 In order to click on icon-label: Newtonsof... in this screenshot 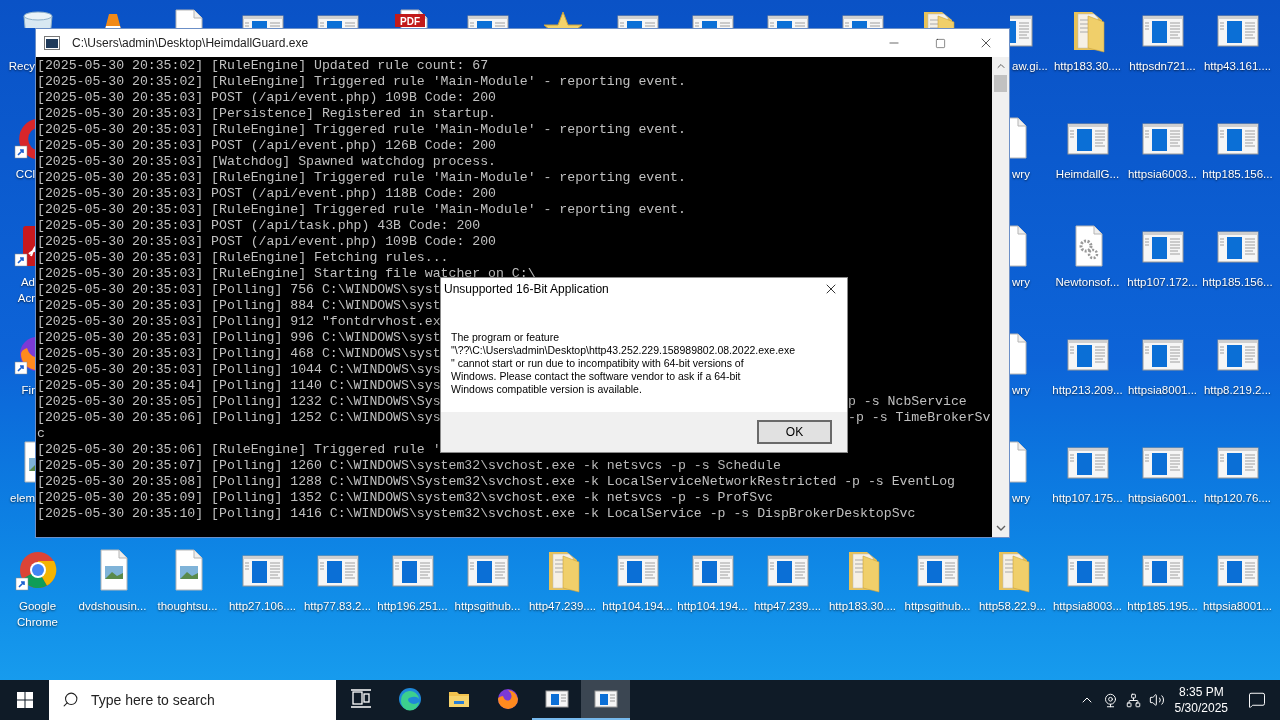, I will do `click(1087, 282)`.